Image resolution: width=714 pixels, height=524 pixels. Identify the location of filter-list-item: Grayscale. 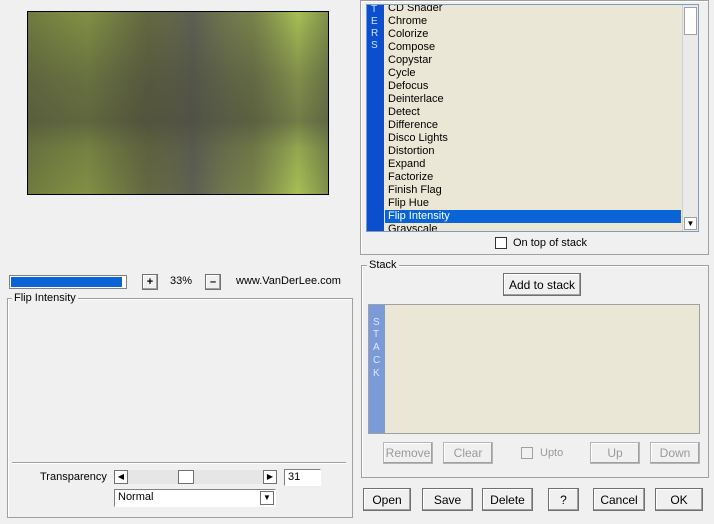
(533, 227).